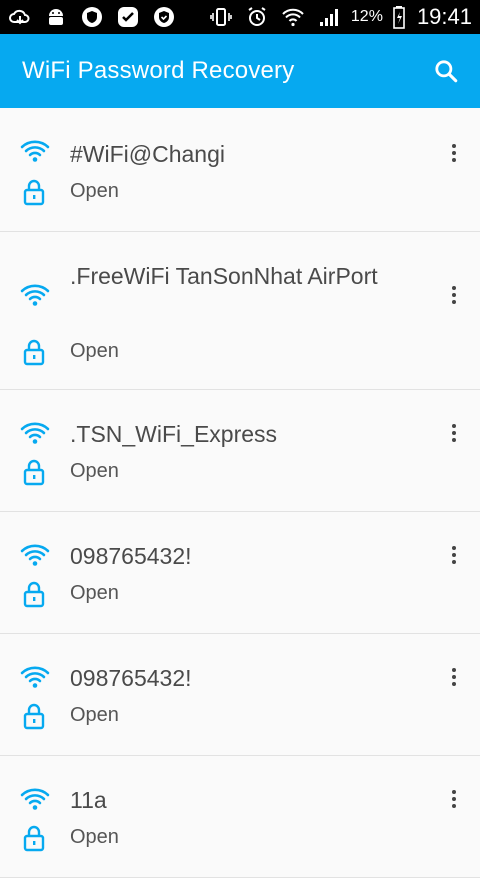 The image size is (480, 878). I want to click on network-row: 11a Open, so click(240, 817).